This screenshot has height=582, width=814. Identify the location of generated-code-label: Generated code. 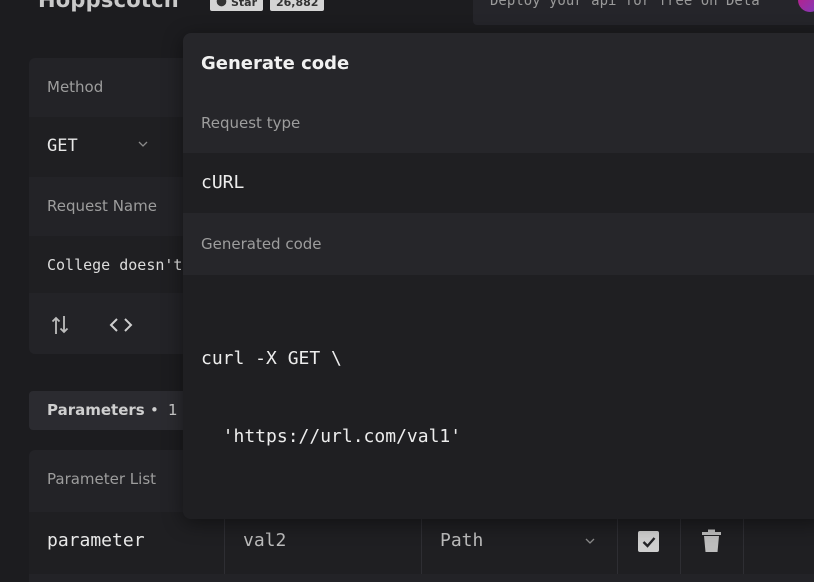
(261, 244).